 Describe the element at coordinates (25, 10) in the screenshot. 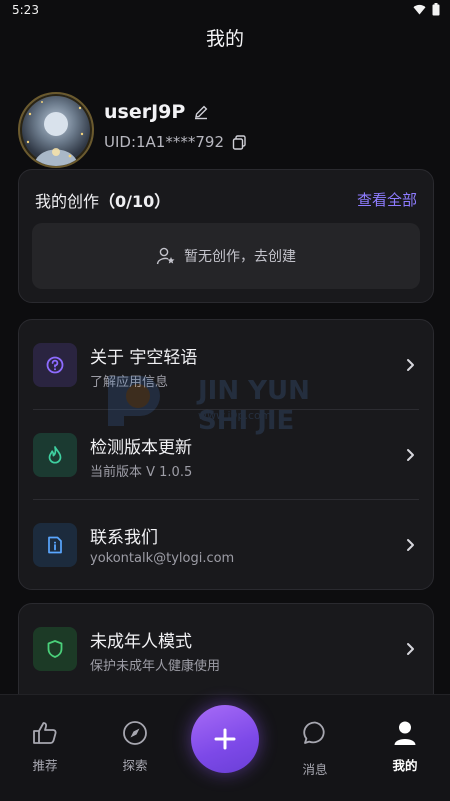

I see `status-time: 5:23` at that location.